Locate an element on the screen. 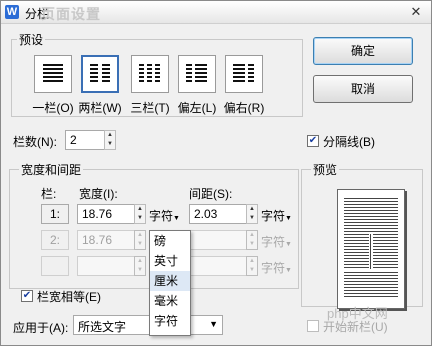 The height and width of the screenshot is (346, 432). cancel-button: 取消 is located at coordinates (363, 89).